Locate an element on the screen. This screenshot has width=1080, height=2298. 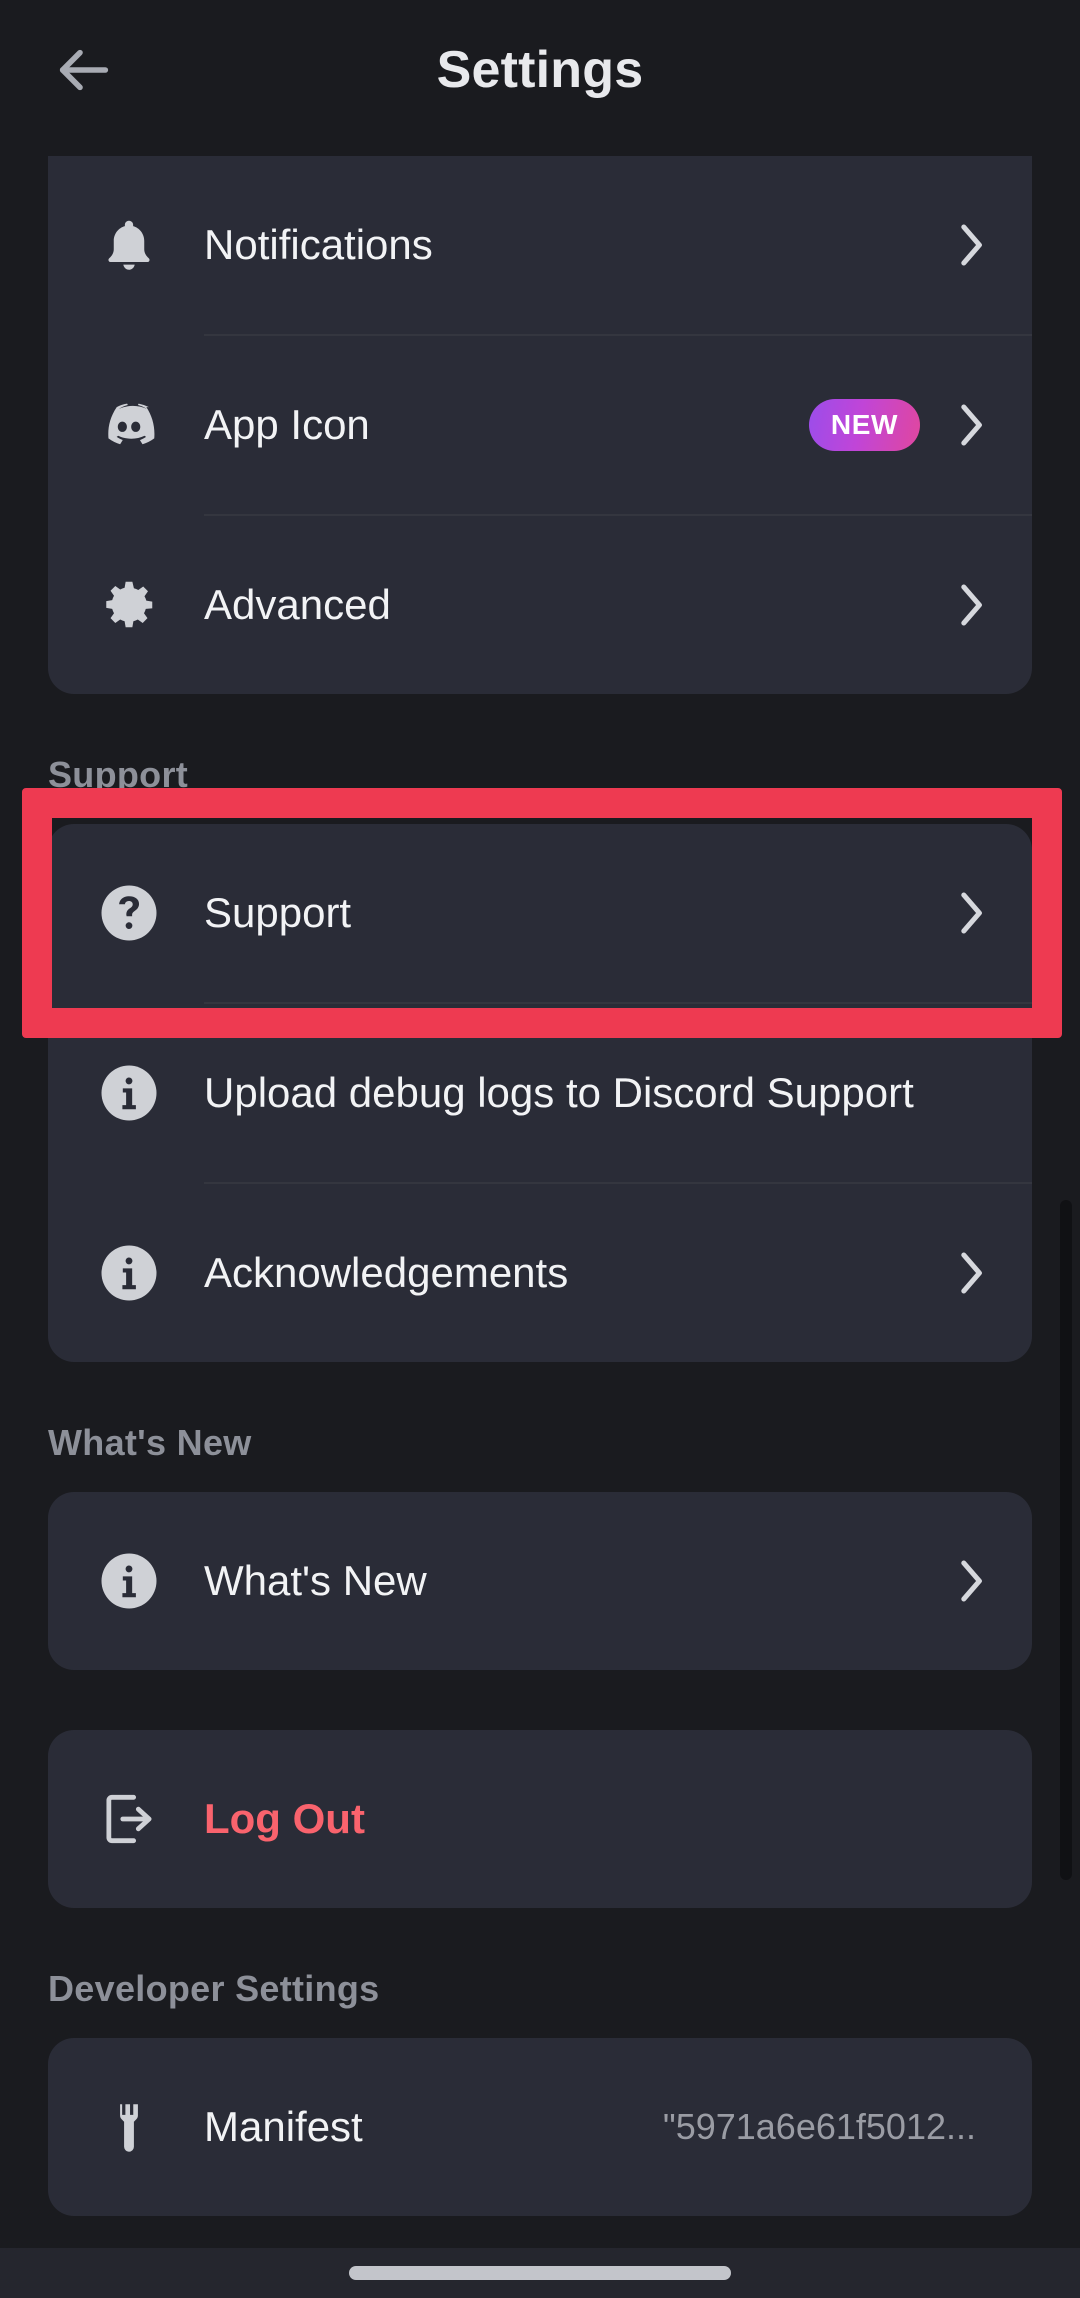
settings-row-label: Acknowledgements is located at coordinates (386, 1273).